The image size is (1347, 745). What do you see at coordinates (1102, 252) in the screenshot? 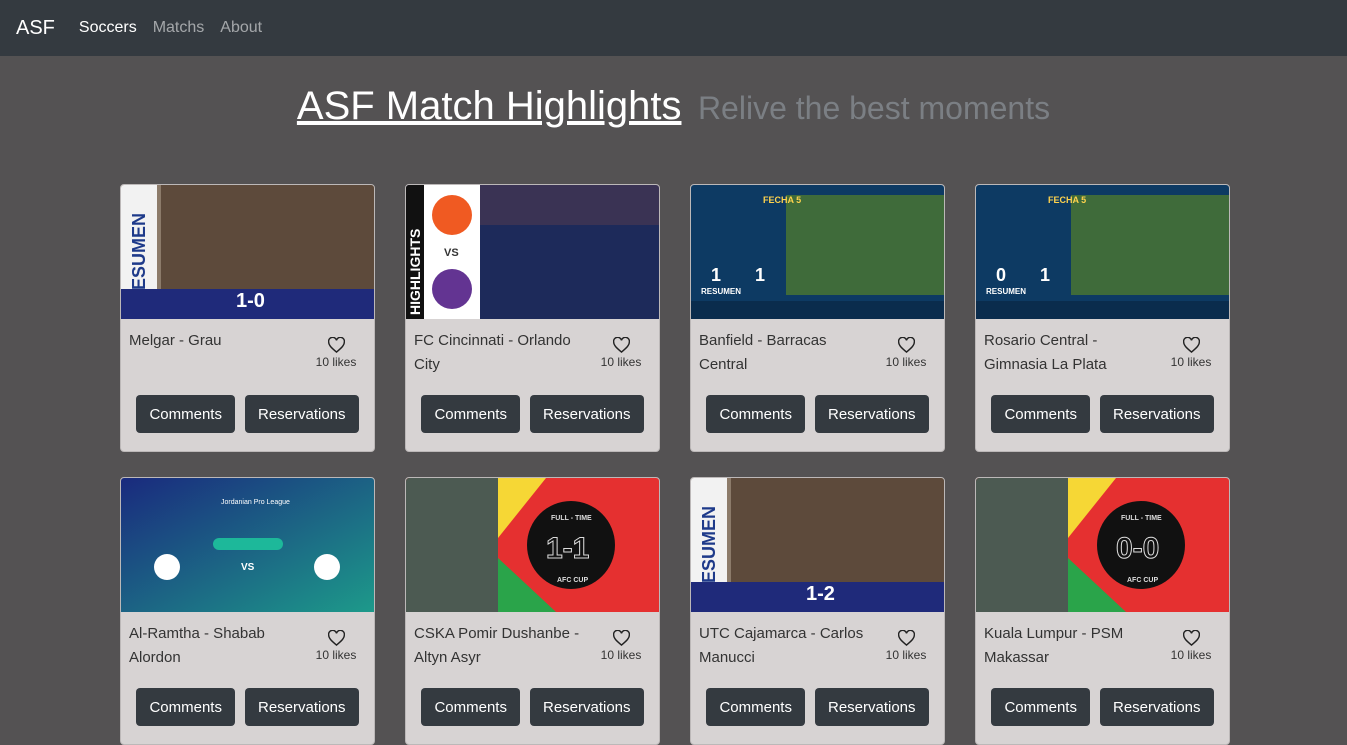
I see `match-thumbnail: FECHA 5 0 1 RESUMEN` at bounding box center [1102, 252].